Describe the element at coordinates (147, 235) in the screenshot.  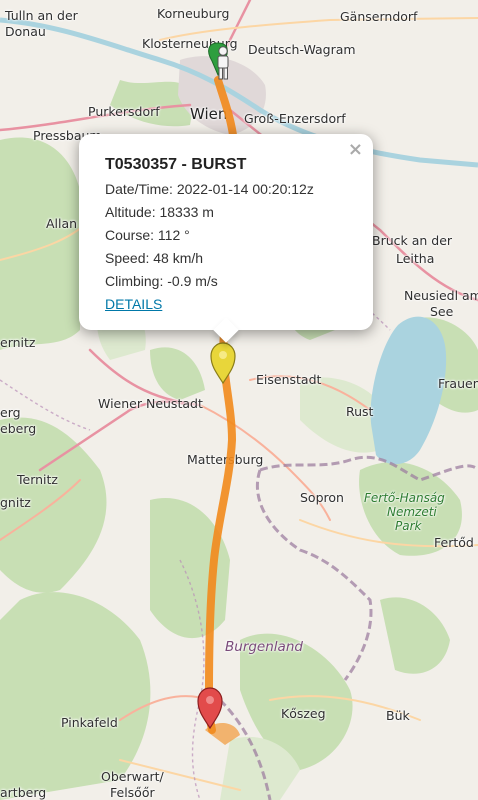
I see `popup-course: Course: 112 °` at that location.